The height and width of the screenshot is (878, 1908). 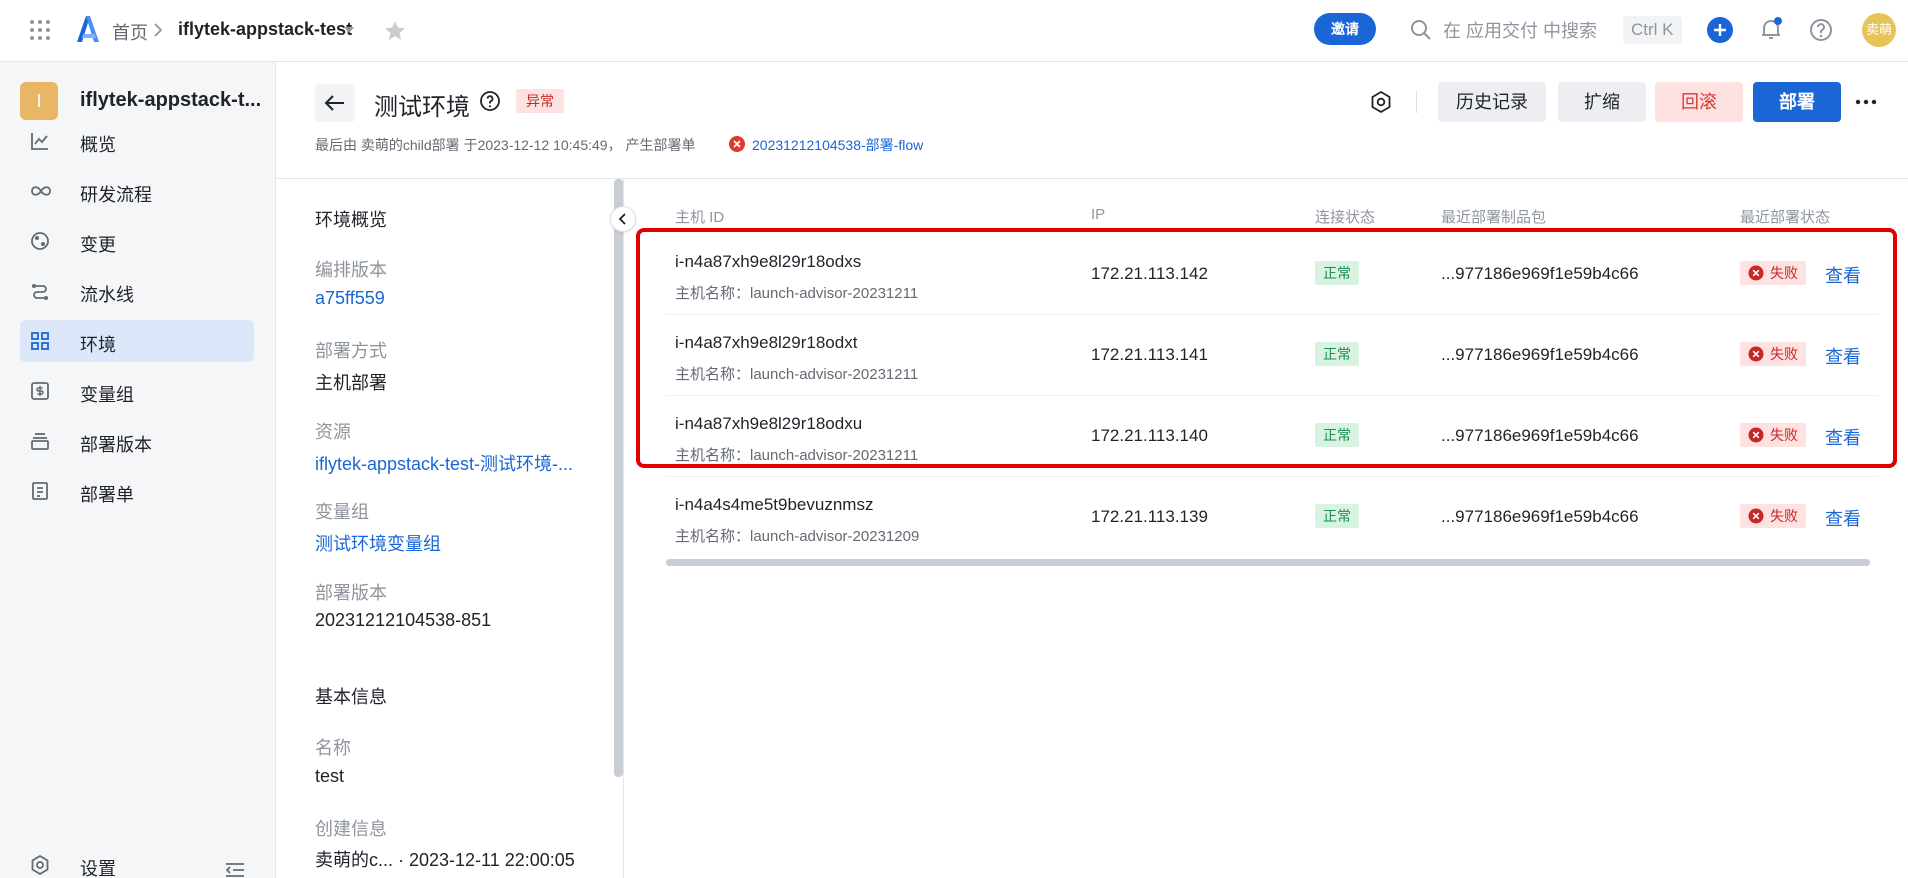 What do you see at coordinates (98, 145) in the screenshot?
I see `sidebar-item-label: 概览` at bounding box center [98, 145].